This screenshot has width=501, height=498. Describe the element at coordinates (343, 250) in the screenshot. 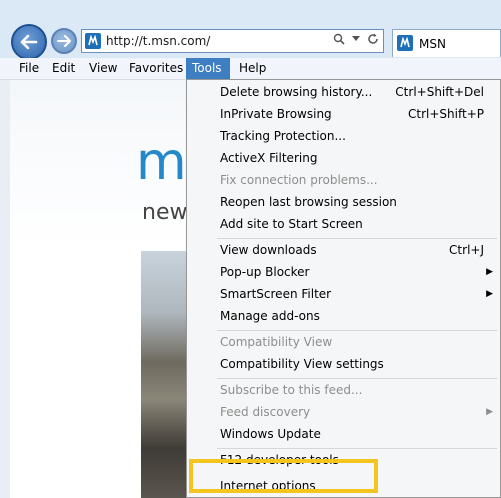

I see `menu-item-view-downloads: View downloads Ctrl+J` at that location.